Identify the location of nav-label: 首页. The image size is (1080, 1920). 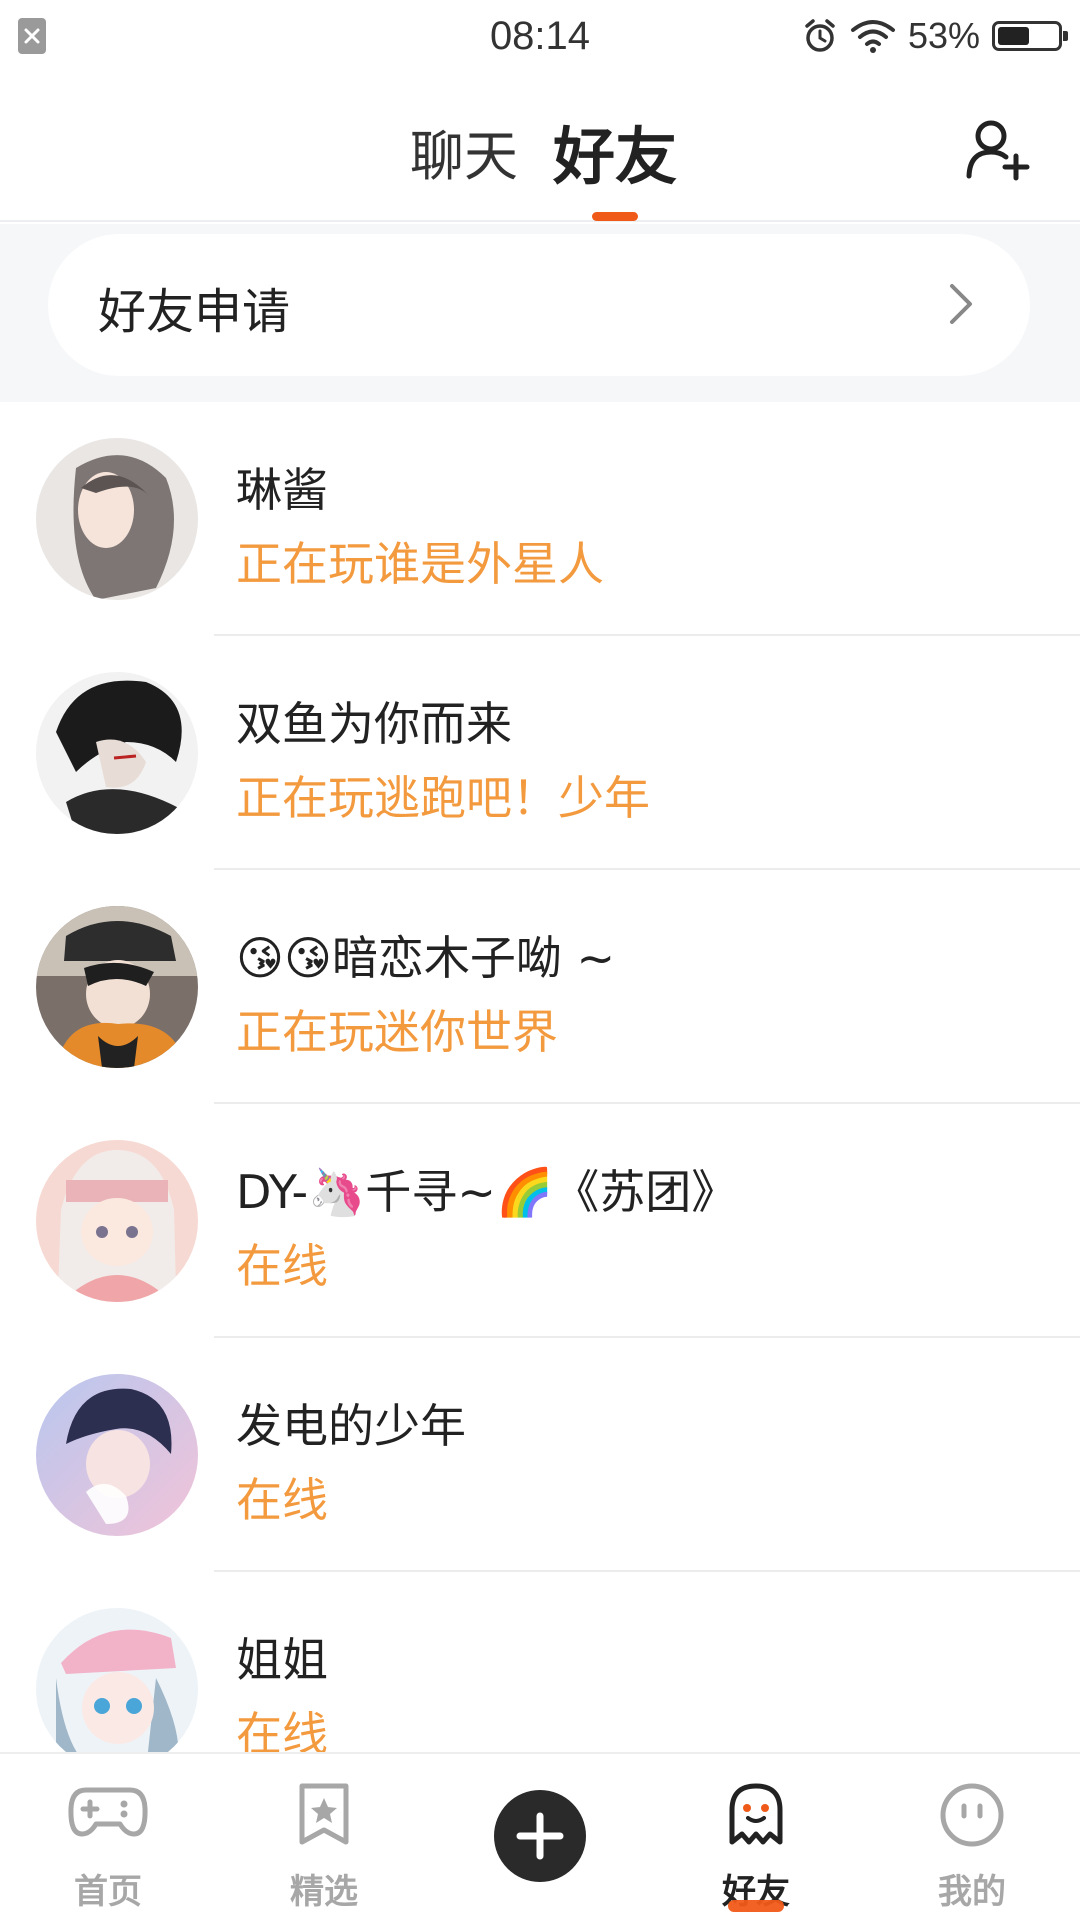
(108, 1892).